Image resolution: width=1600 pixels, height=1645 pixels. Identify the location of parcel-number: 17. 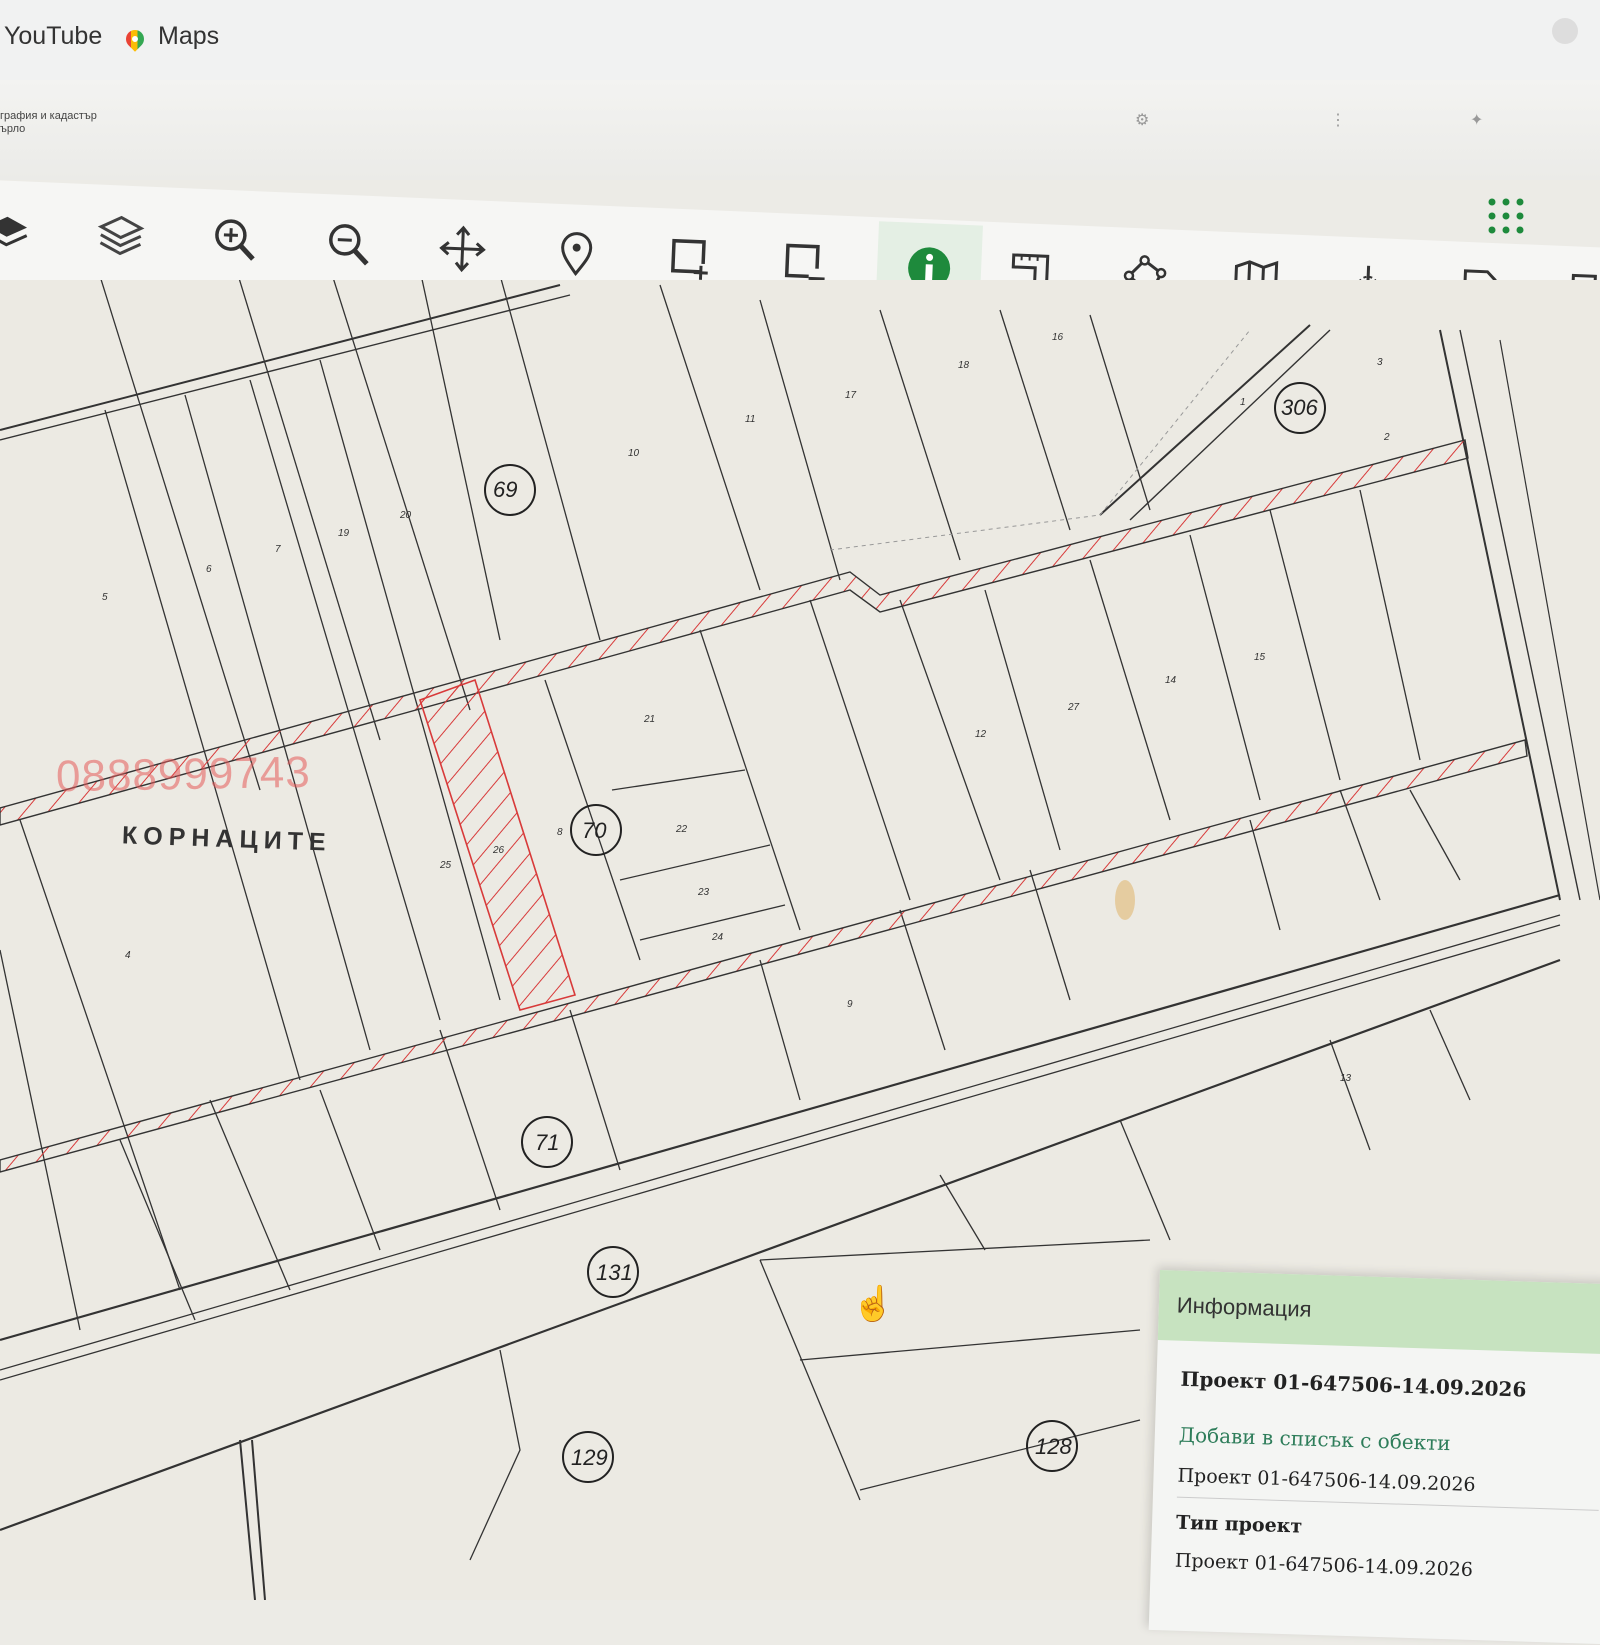
(851, 395).